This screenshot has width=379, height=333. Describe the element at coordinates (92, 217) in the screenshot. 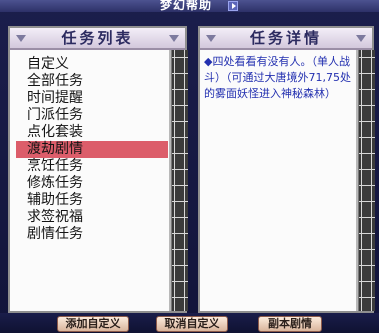

I see `list-item: 求签祝福` at that location.